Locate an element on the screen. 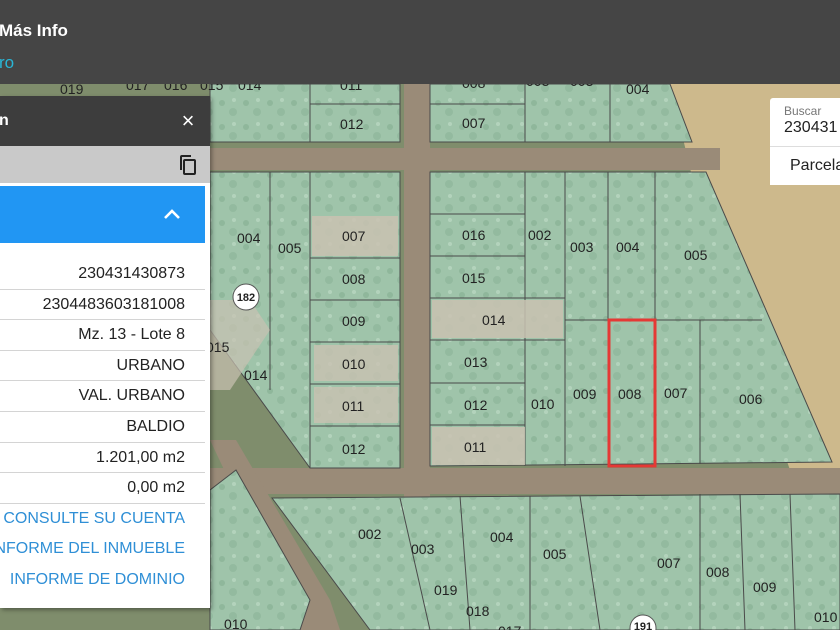 The width and height of the screenshot is (840, 630). search-type-value: Parcela is located at coordinates (815, 165).